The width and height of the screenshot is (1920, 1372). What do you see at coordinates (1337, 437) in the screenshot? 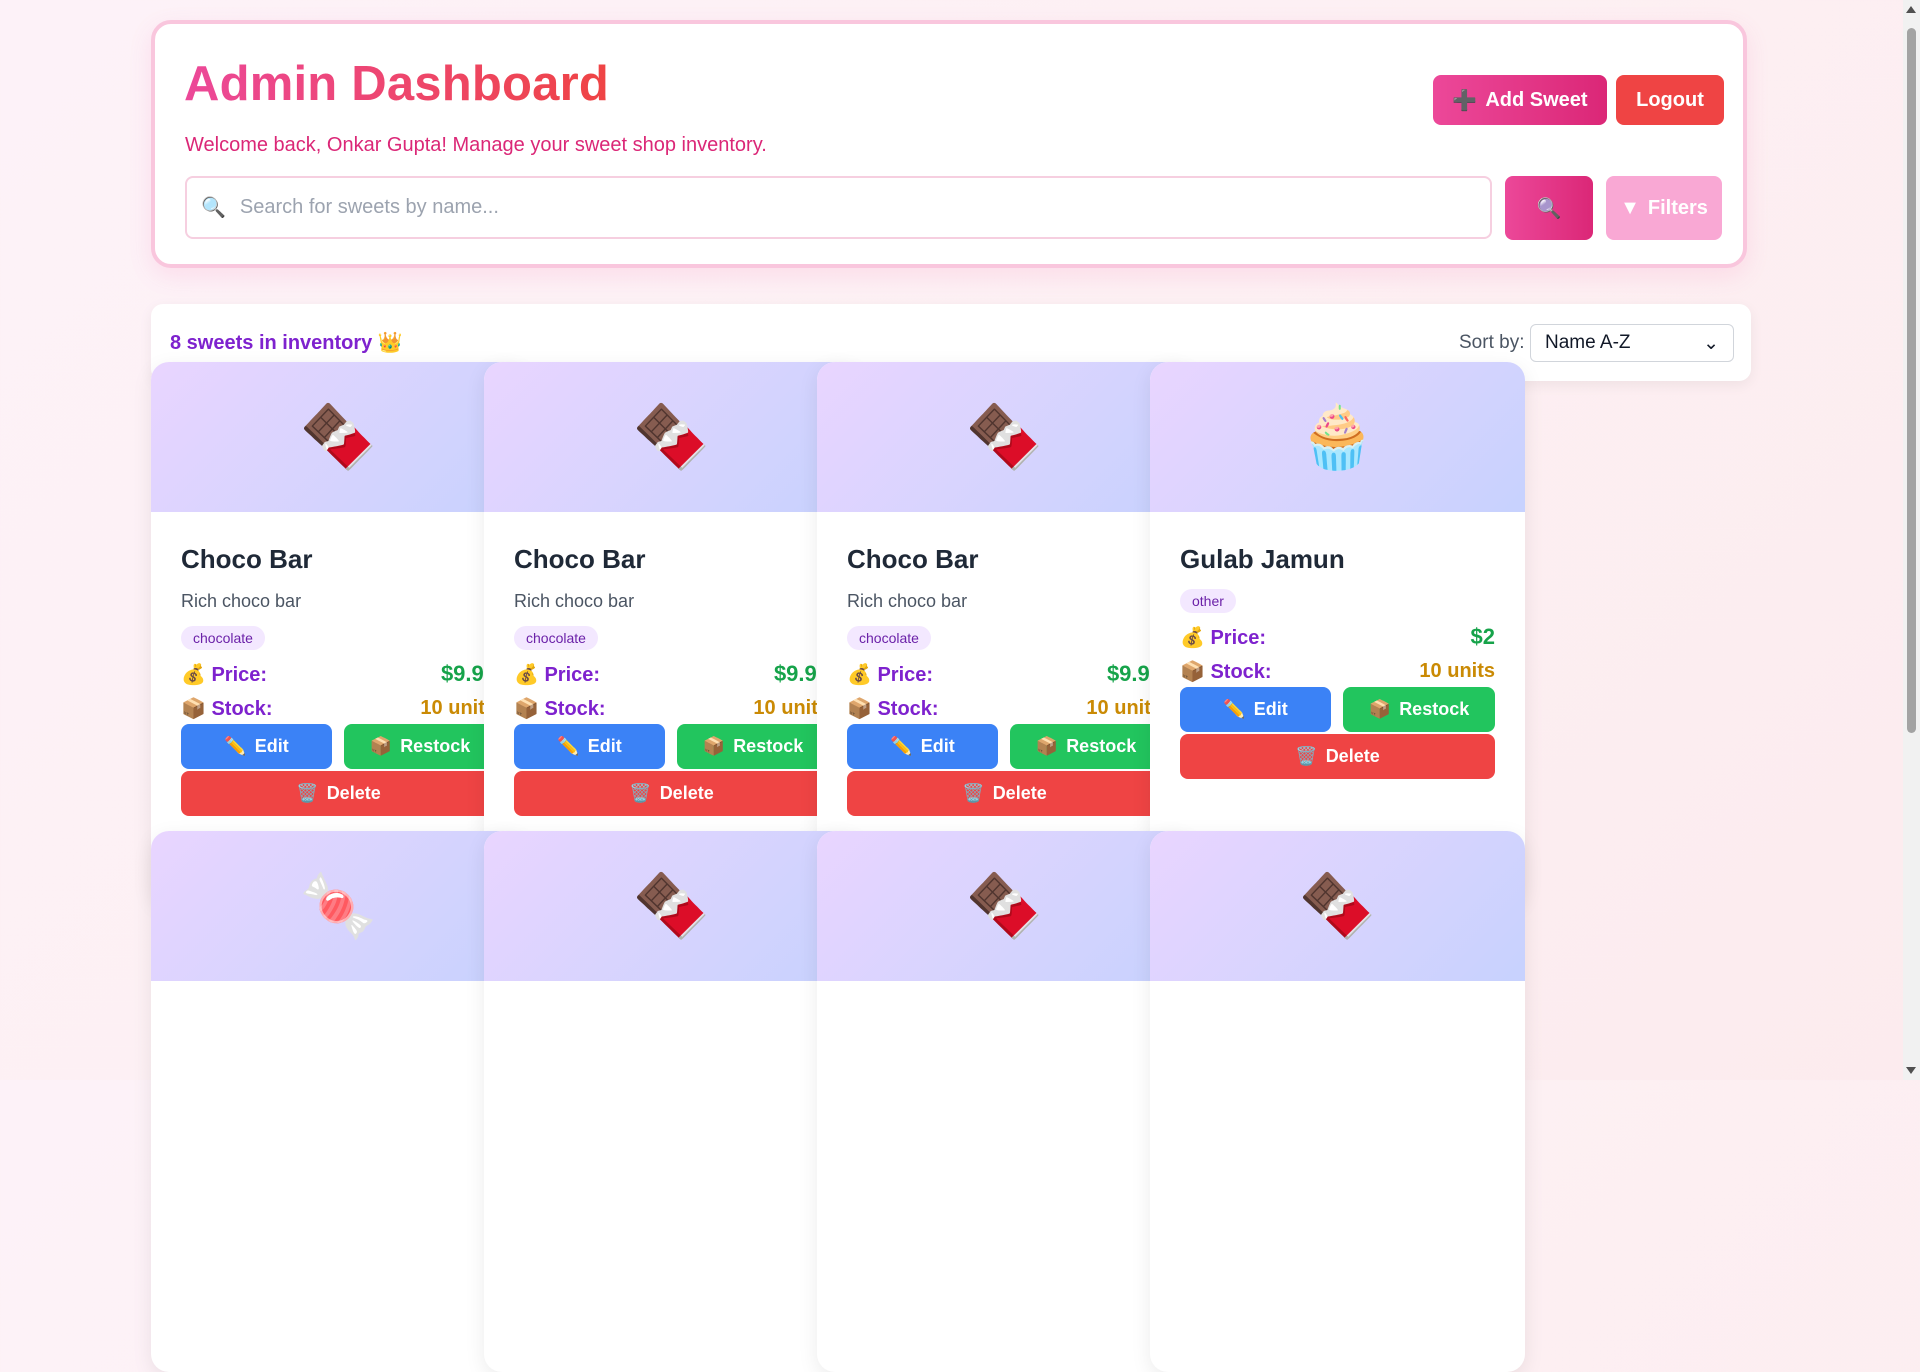
I see `cupcake-icon: 🧁` at bounding box center [1337, 437].